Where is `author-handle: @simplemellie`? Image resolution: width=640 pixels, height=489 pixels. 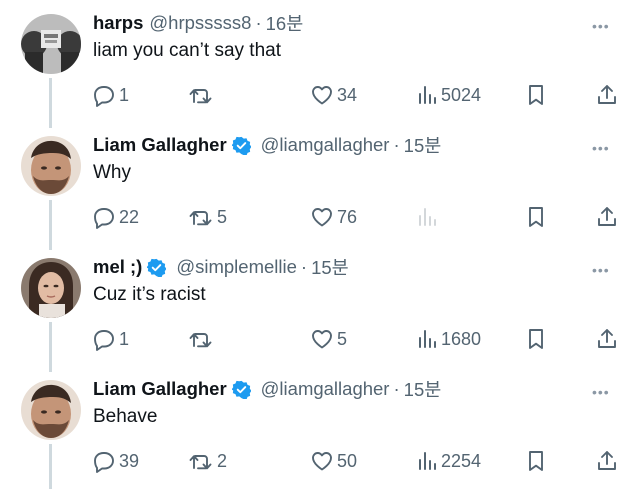 author-handle: @simplemellie is located at coordinates (236, 267).